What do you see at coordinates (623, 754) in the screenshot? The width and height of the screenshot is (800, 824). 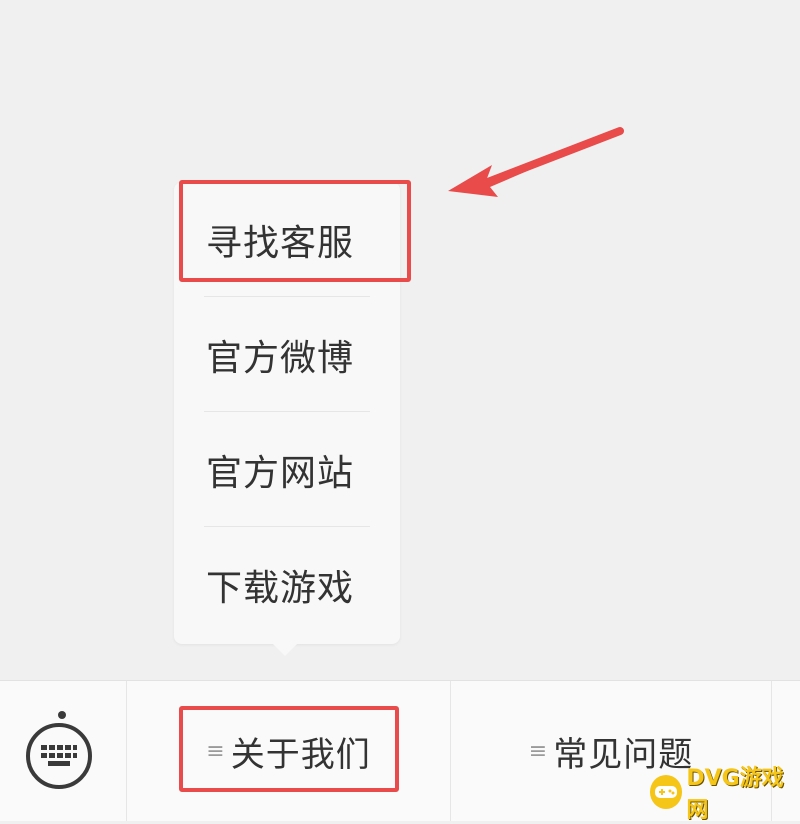 I see `tab-label: 常见问题` at bounding box center [623, 754].